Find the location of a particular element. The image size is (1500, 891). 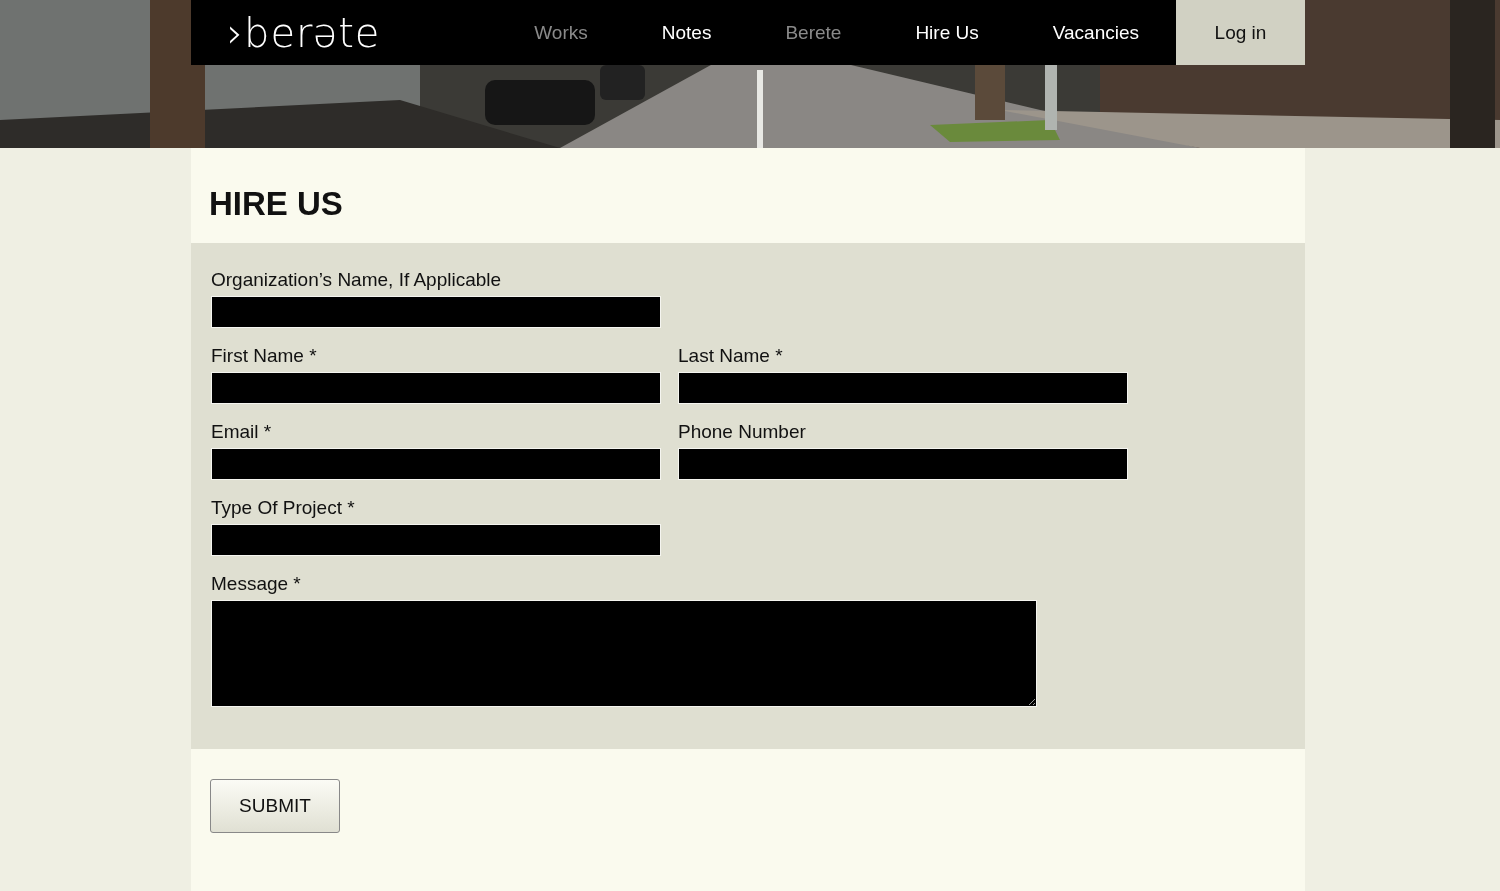

field-label: Type Of Project * is located at coordinates (283, 508).